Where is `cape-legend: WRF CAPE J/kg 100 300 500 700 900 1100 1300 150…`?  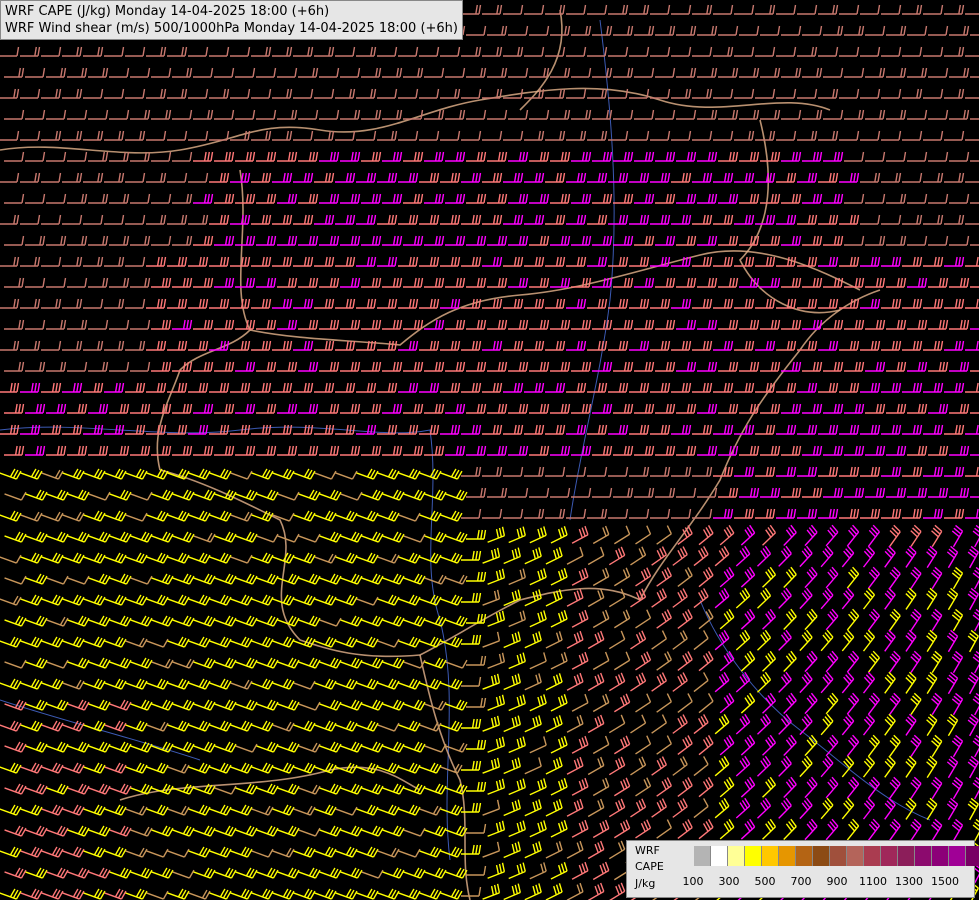 cape-legend: WRF CAPE J/kg 100 300 500 700 900 1100 1300 150… is located at coordinates (802, 869).